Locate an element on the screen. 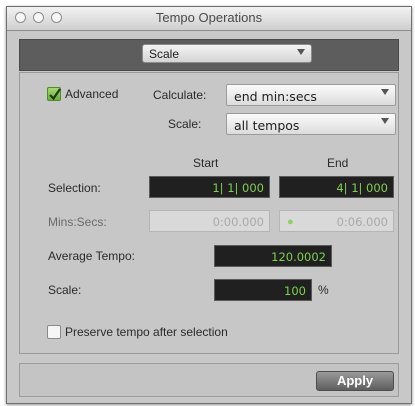  average-tempo-field: 120.0002 is located at coordinates (273, 256).